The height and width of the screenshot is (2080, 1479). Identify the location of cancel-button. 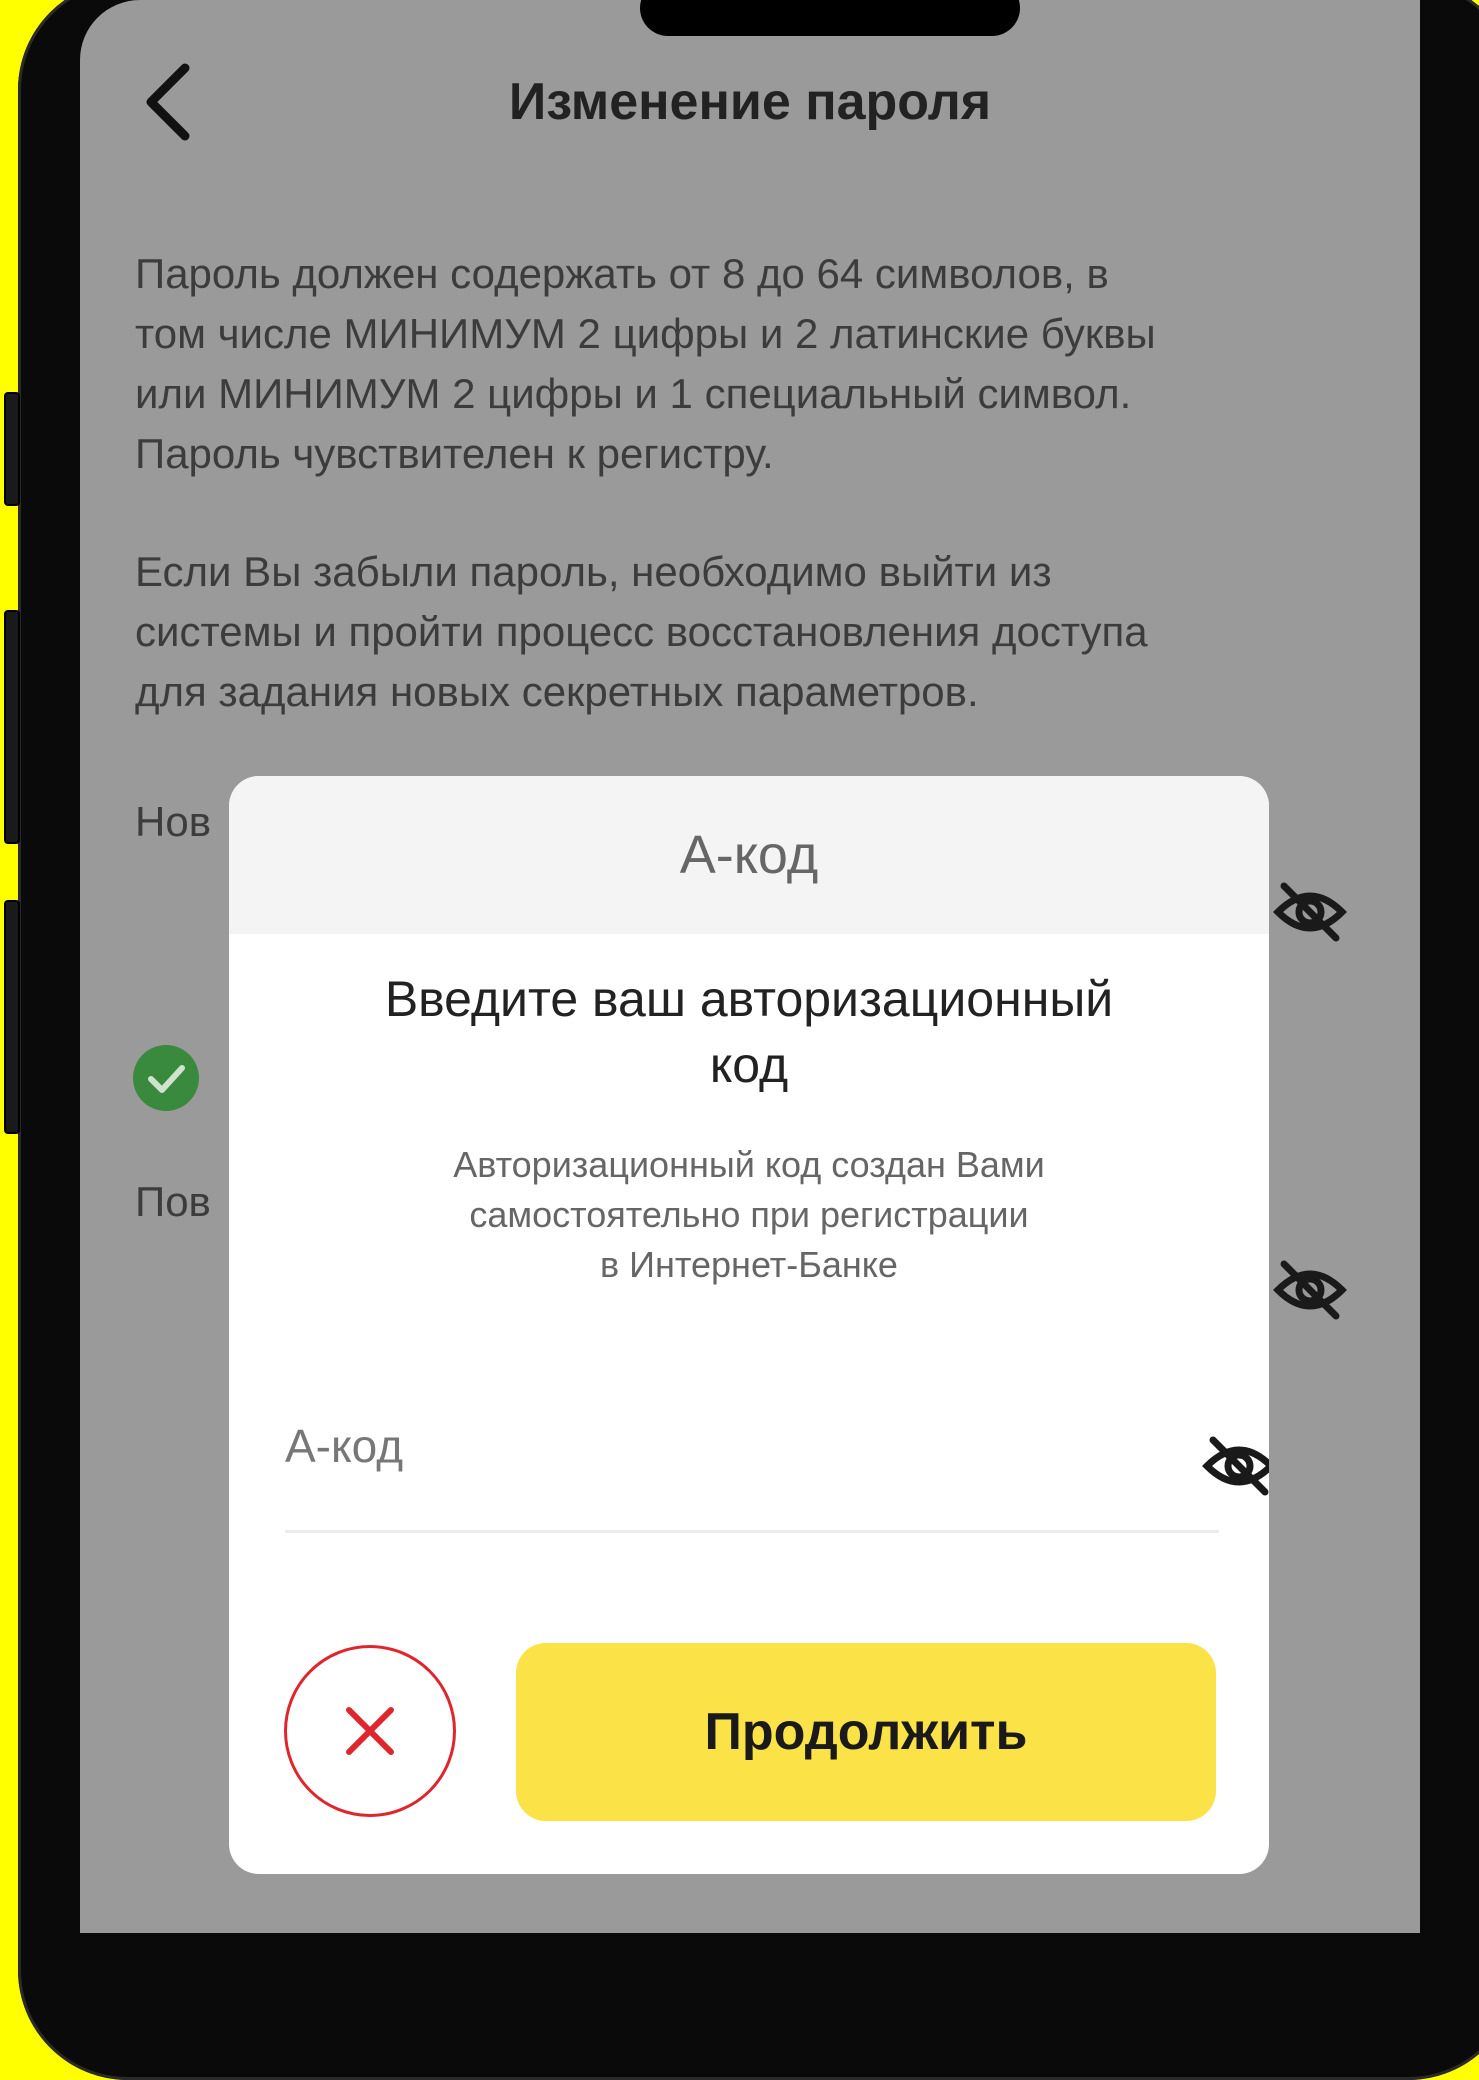
(370, 1731).